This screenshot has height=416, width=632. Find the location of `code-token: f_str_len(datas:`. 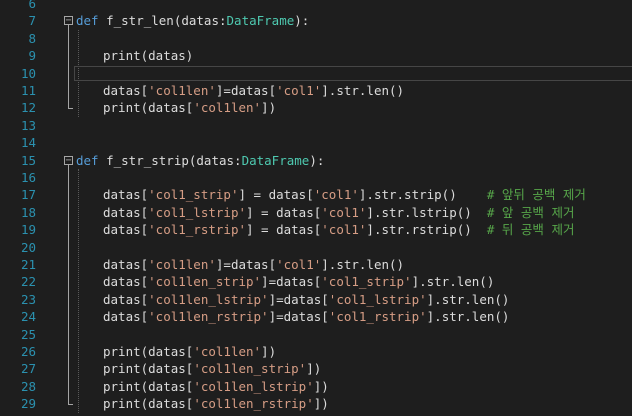

code-token: f_str_len(datas: is located at coordinates (162, 21).